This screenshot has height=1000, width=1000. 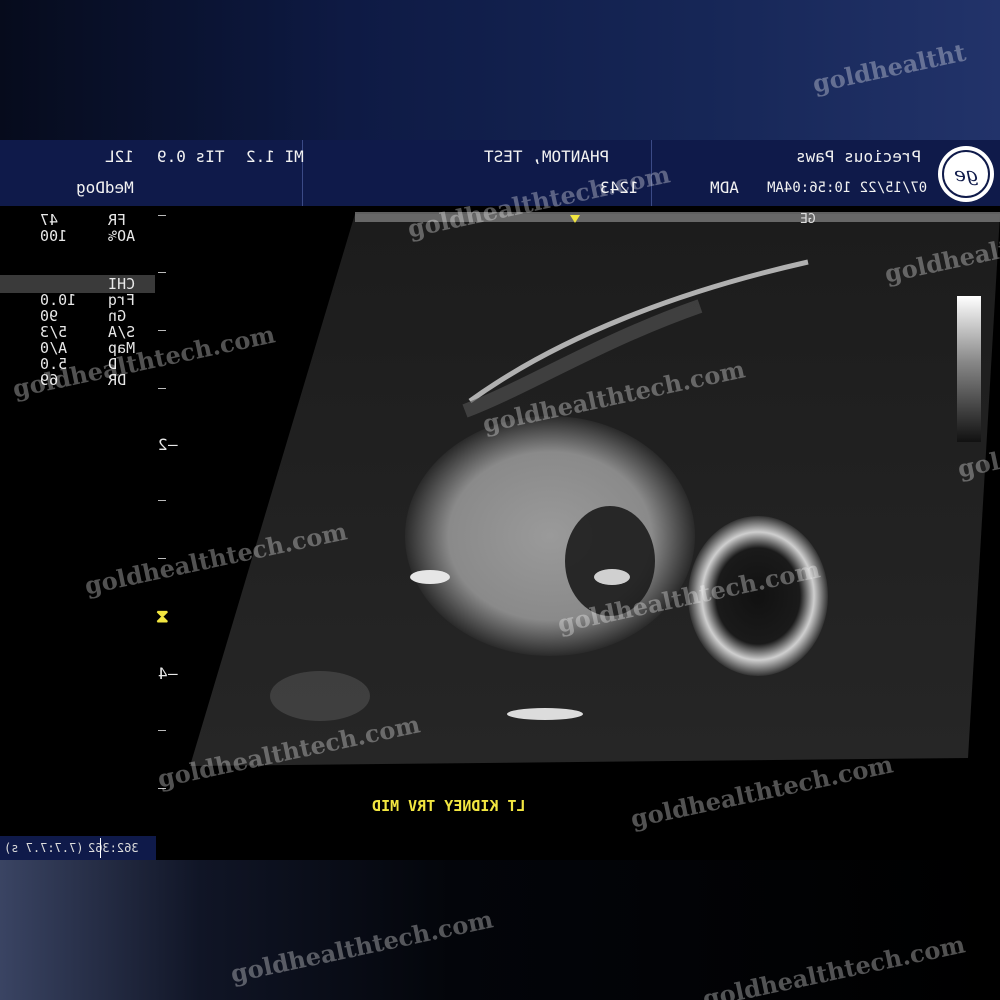 I want to click on probe-orientation-marker, so click(x=575, y=219).